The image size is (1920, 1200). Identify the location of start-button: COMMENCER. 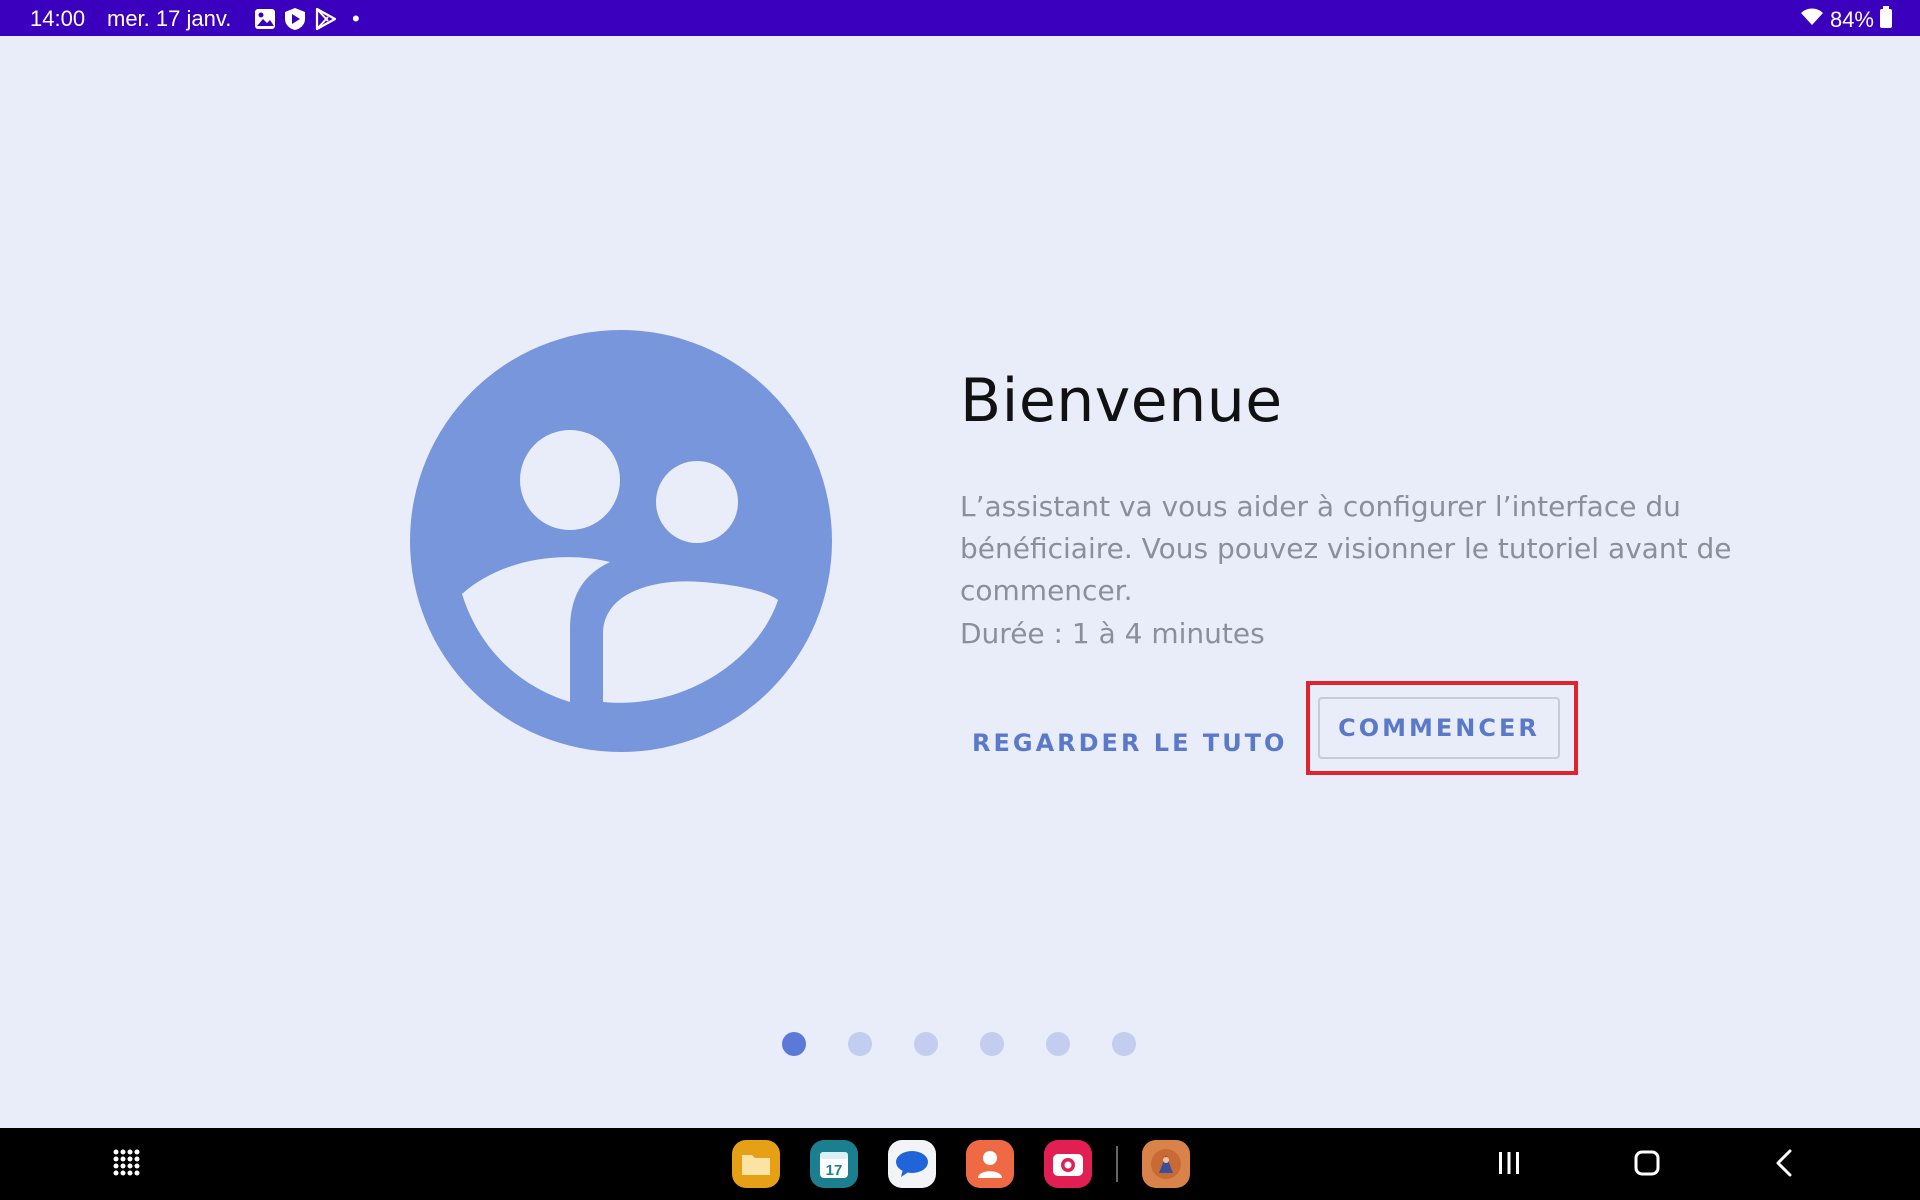
(1439, 728).